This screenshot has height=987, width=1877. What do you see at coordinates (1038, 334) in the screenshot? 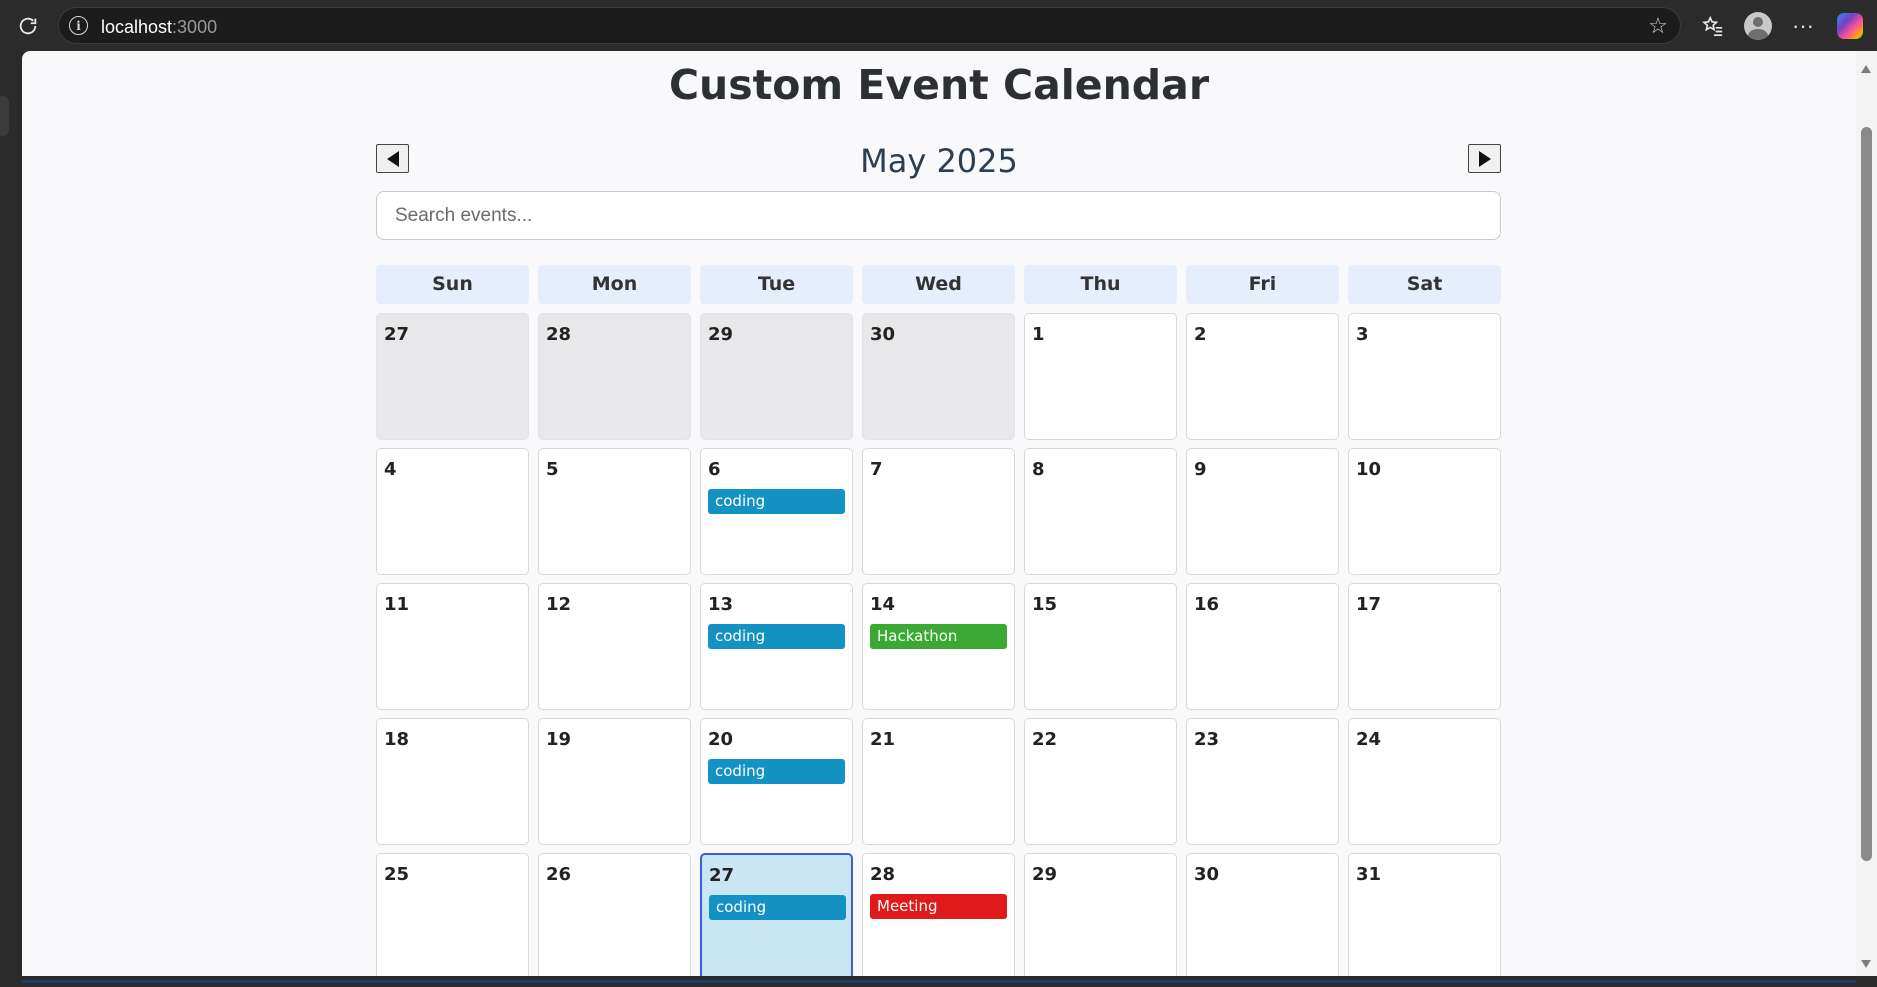
I see `day-number: 1` at bounding box center [1038, 334].